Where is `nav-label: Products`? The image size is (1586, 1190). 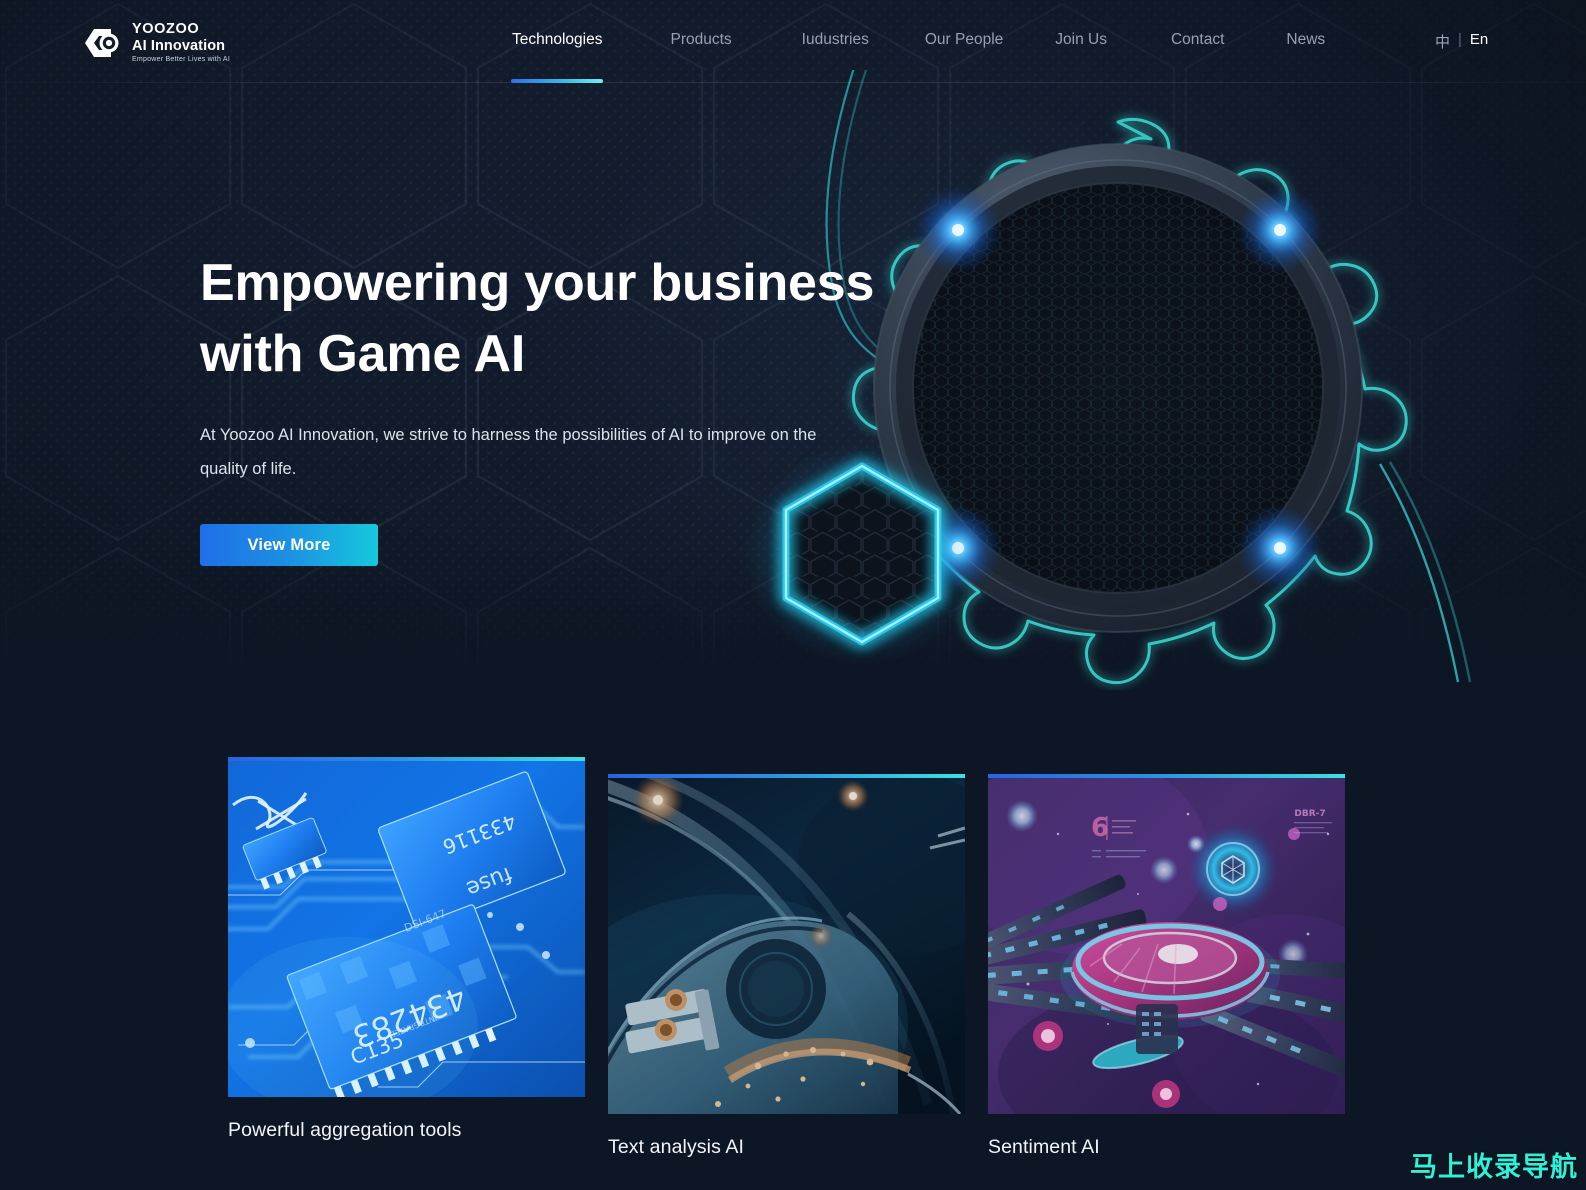
nav-label: Products is located at coordinates (701, 39).